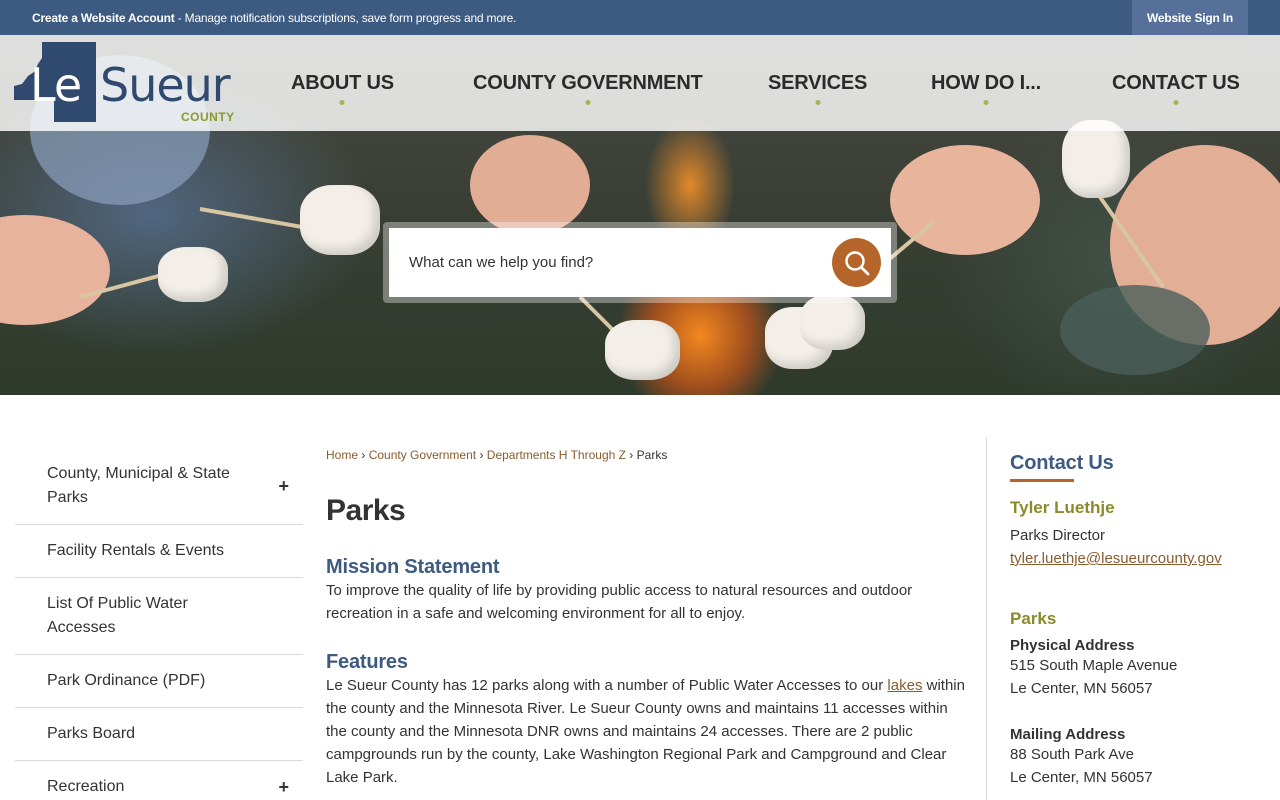  Describe the element at coordinates (1135, 558) in the screenshot. I see `contact-email-link: tyler.luethje@lesueurcounty.gov` at that location.